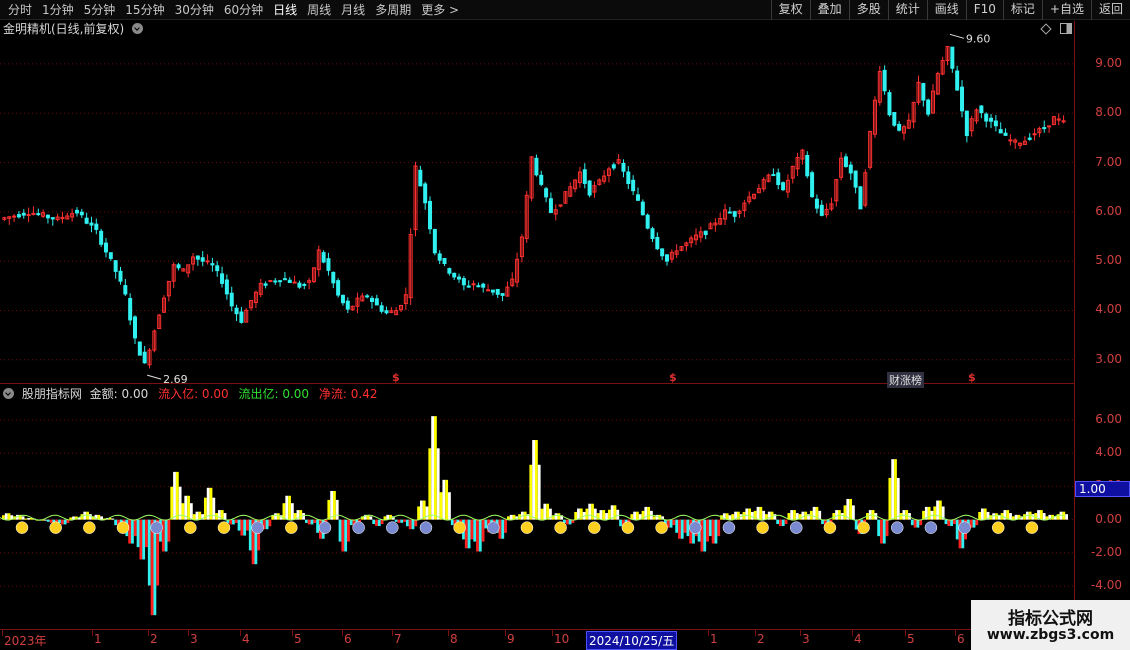 Image resolution: width=1130 pixels, height=650 pixels. What do you see at coordinates (905, 380) in the screenshot?
I see `rank-badge: 财涨榜` at bounding box center [905, 380].